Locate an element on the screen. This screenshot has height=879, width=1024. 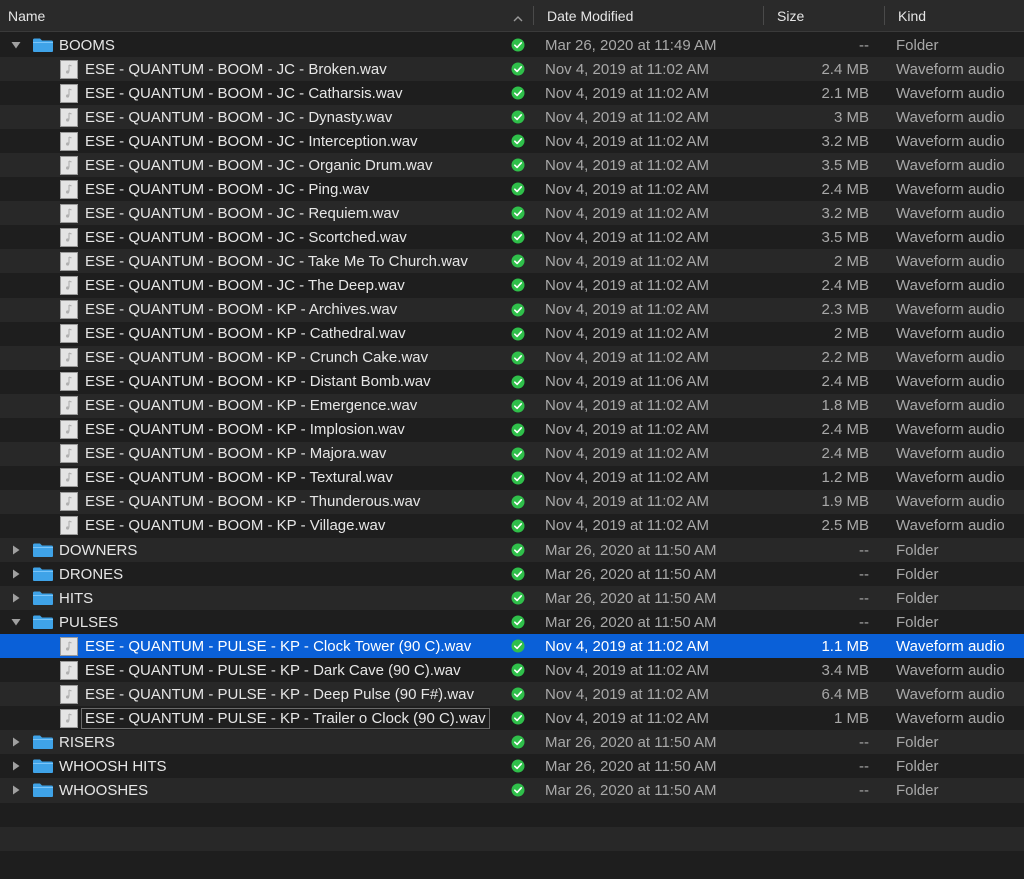
folder-row: HITS Mar 26, 2020 at 11:50 AM -- Folder is located at coordinates (512, 598).